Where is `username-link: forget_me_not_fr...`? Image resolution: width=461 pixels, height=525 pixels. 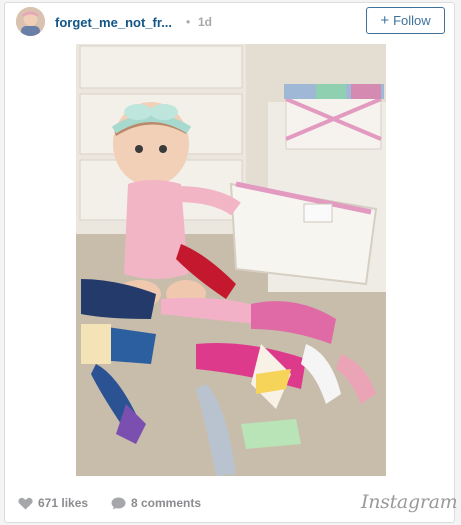
username-link: forget_me_not_fr... is located at coordinates (113, 22).